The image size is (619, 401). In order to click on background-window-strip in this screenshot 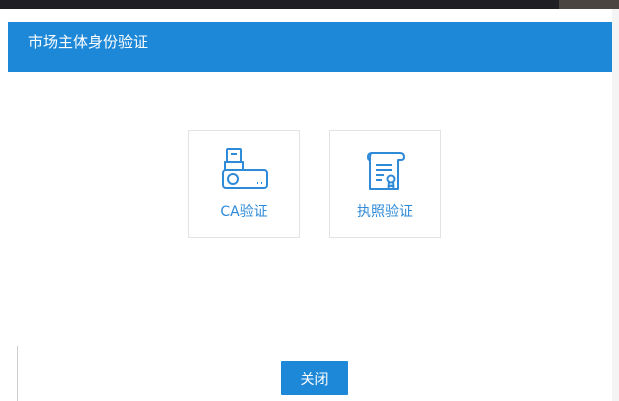, I will do `click(309, 4)`.